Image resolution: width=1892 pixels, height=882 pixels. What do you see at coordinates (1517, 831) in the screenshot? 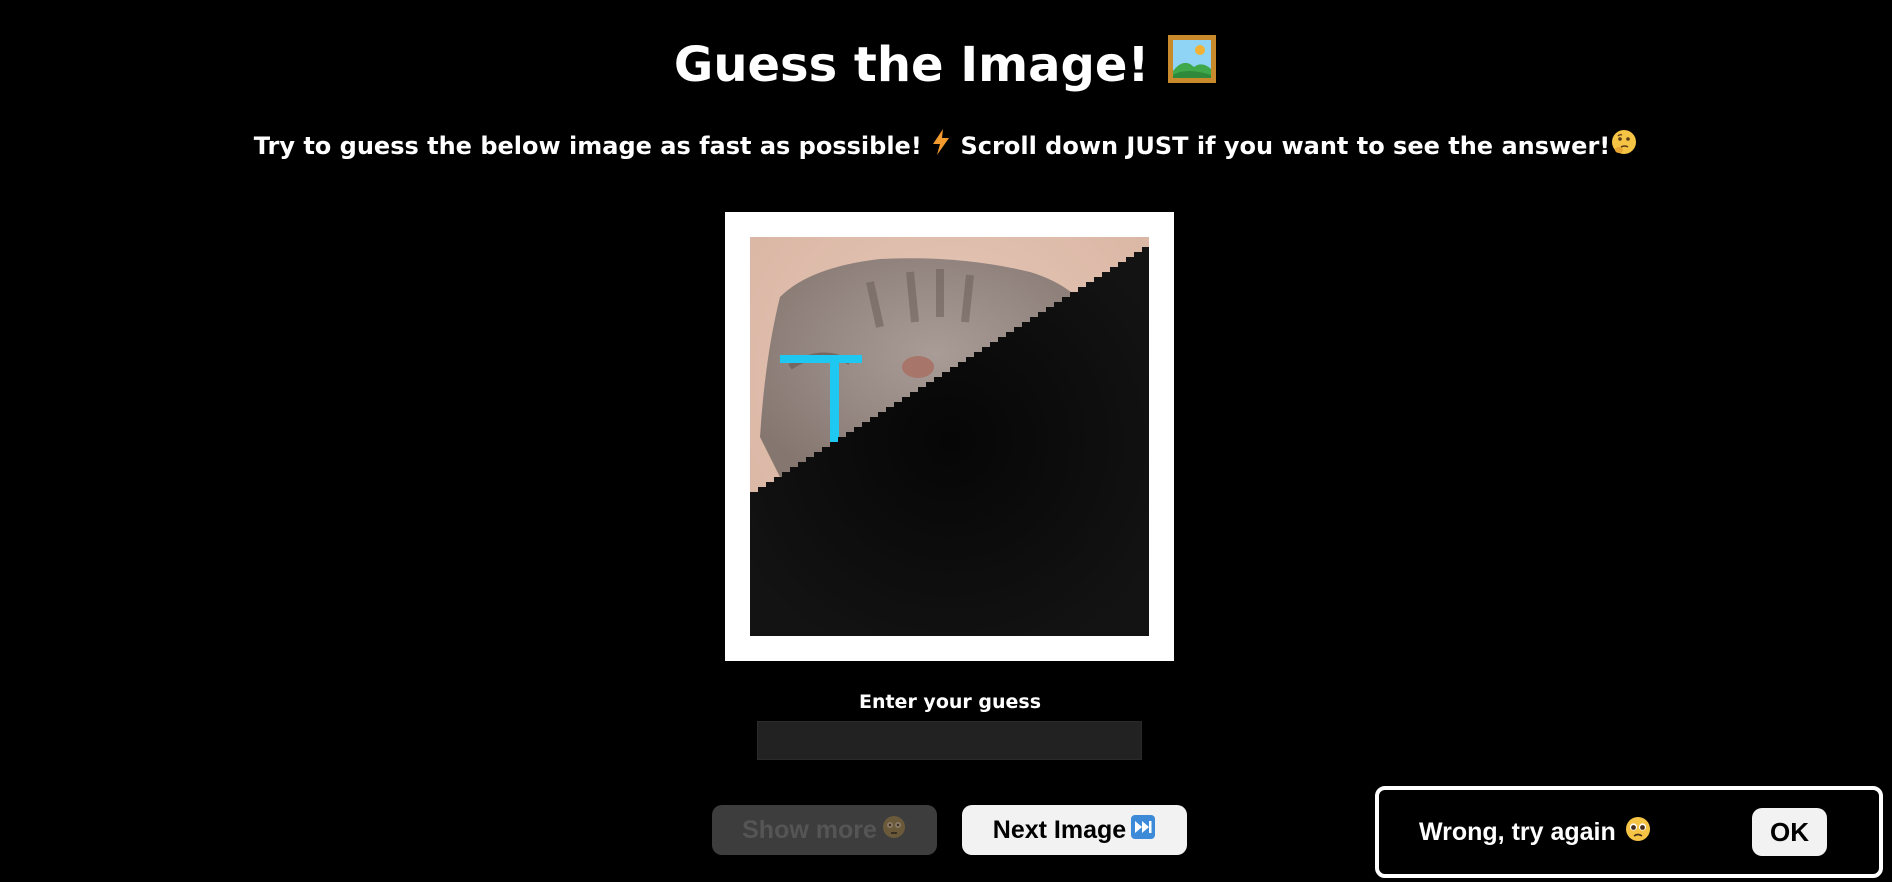
I see `toast-message-text: Wrong, try again` at bounding box center [1517, 831].